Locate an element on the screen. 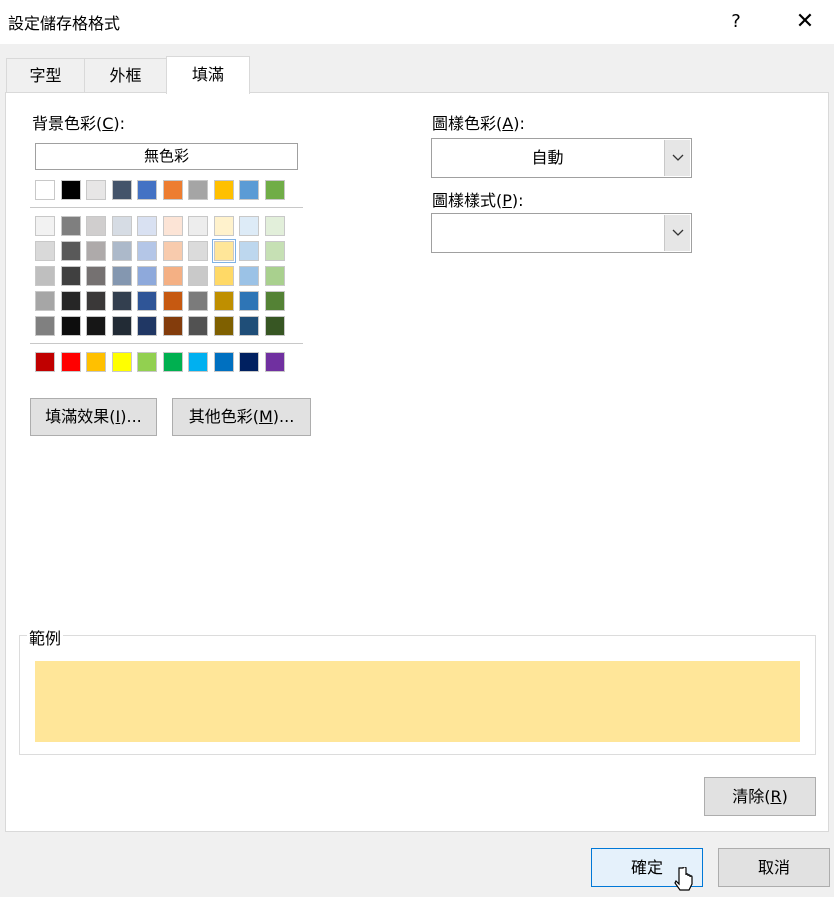 The image size is (834, 897). pattern-color-label: 圖樣色彩(A): is located at coordinates (478, 123).